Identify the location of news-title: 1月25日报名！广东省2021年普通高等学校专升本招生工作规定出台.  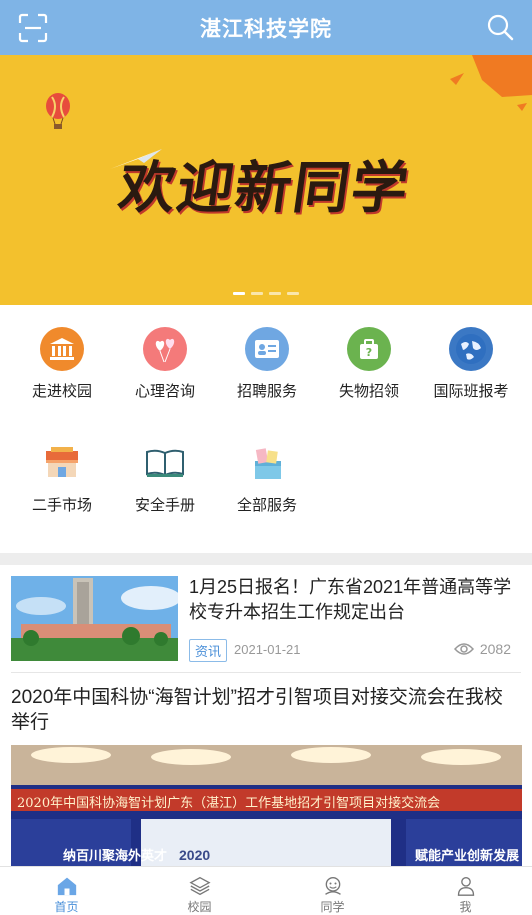
(355, 600).